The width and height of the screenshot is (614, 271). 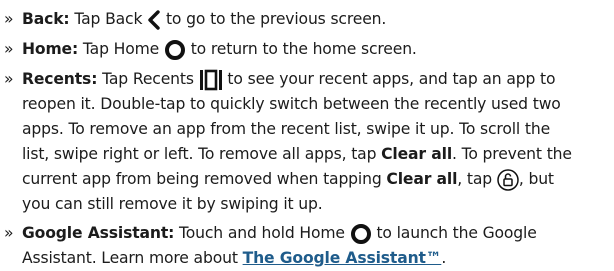 I want to click on lock-icon, so click(x=508, y=179).